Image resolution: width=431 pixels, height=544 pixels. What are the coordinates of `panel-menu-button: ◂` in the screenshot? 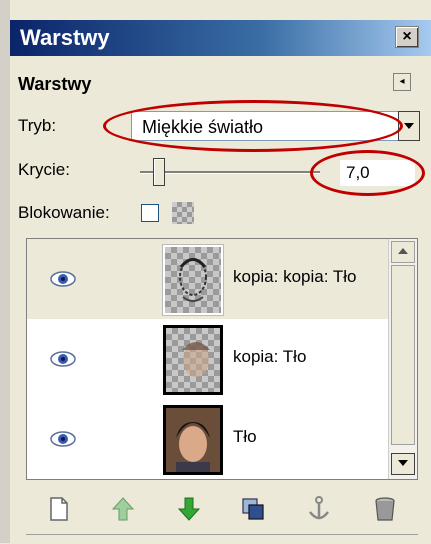 It's located at (402, 82).